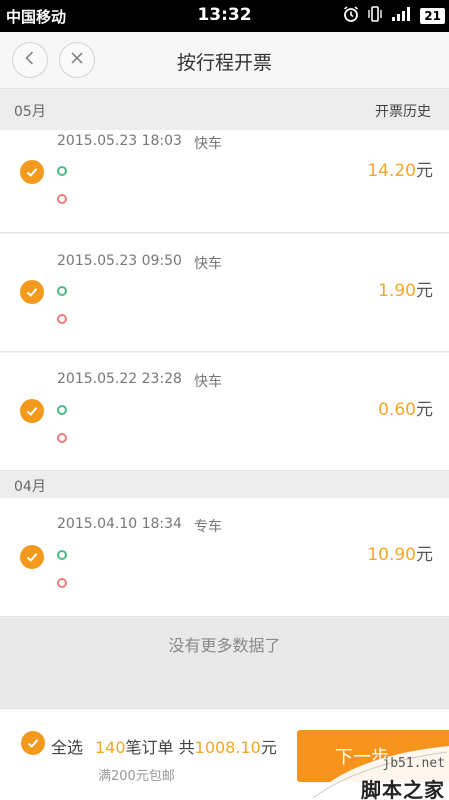  What do you see at coordinates (432, 16) in the screenshot?
I see `battery-icon: 21` at bounding box center [432, 16].